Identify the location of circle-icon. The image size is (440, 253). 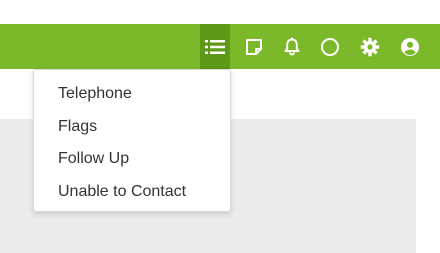
(330, 46).